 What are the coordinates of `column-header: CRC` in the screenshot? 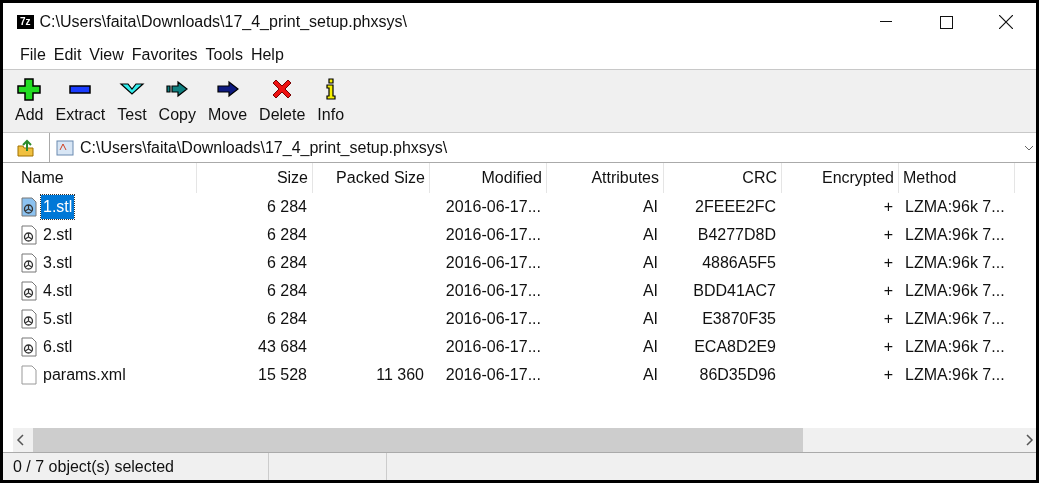 It's located at (723, 178).